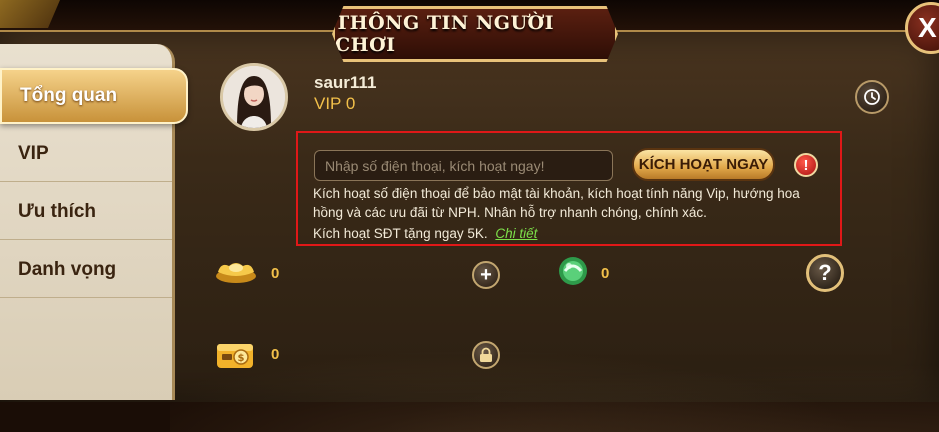  What do you see at coordinates (573, 271) in the screenshot?
I see `gem-icon` at bounding box center [573, 271].